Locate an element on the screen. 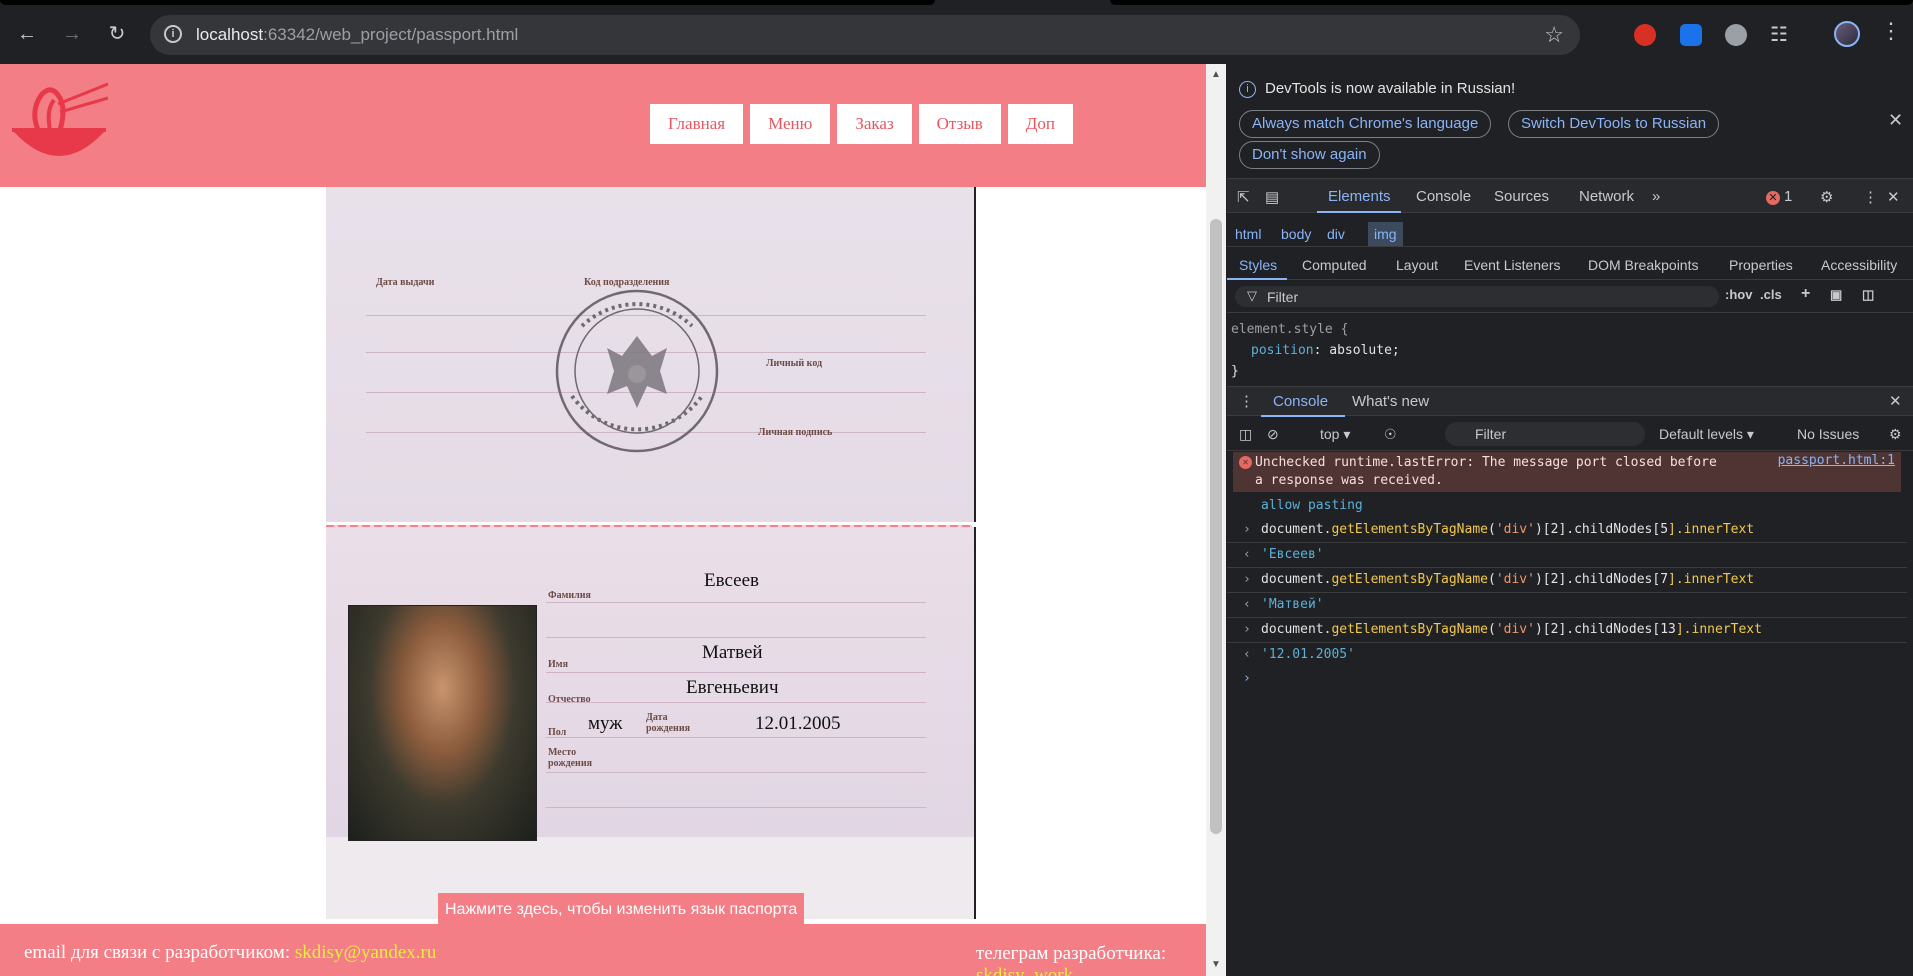 The height and width of the screenshot is (976, 1913). telegram-link: skdisy_work is located at coordinates (1071, 970).